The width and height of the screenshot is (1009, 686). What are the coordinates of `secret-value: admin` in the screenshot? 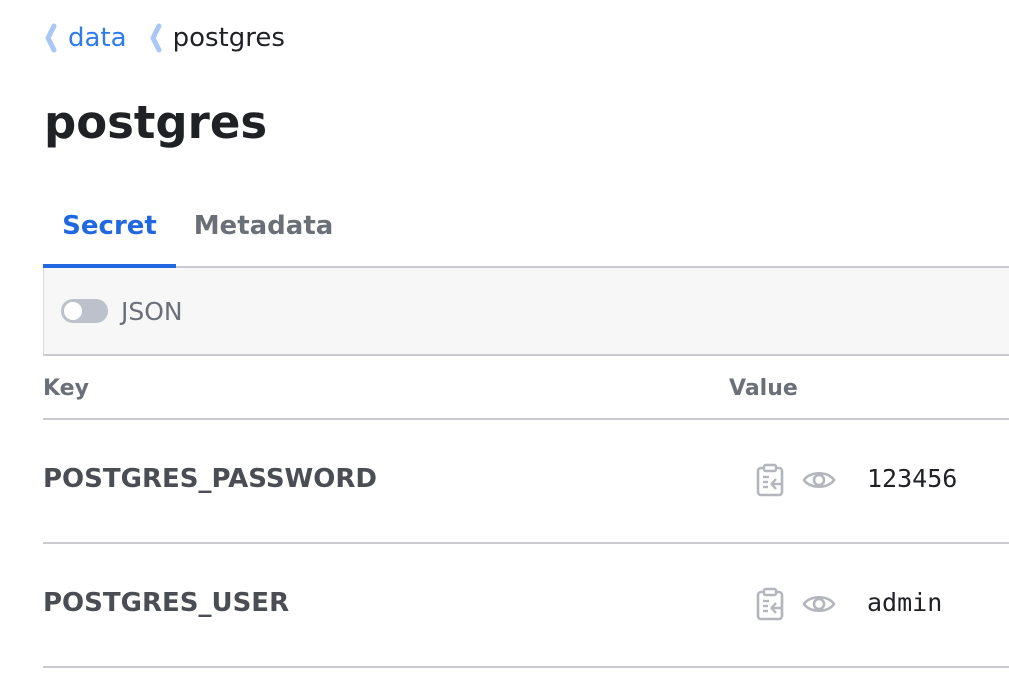 It's located at (905, 602).